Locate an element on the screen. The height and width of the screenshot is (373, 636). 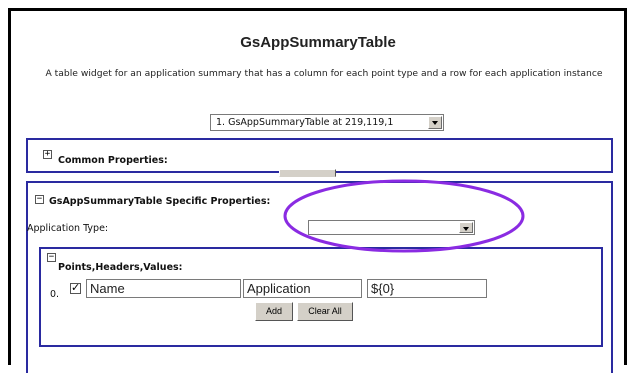
chevron-down-icon is located at coordinates (435, 122).